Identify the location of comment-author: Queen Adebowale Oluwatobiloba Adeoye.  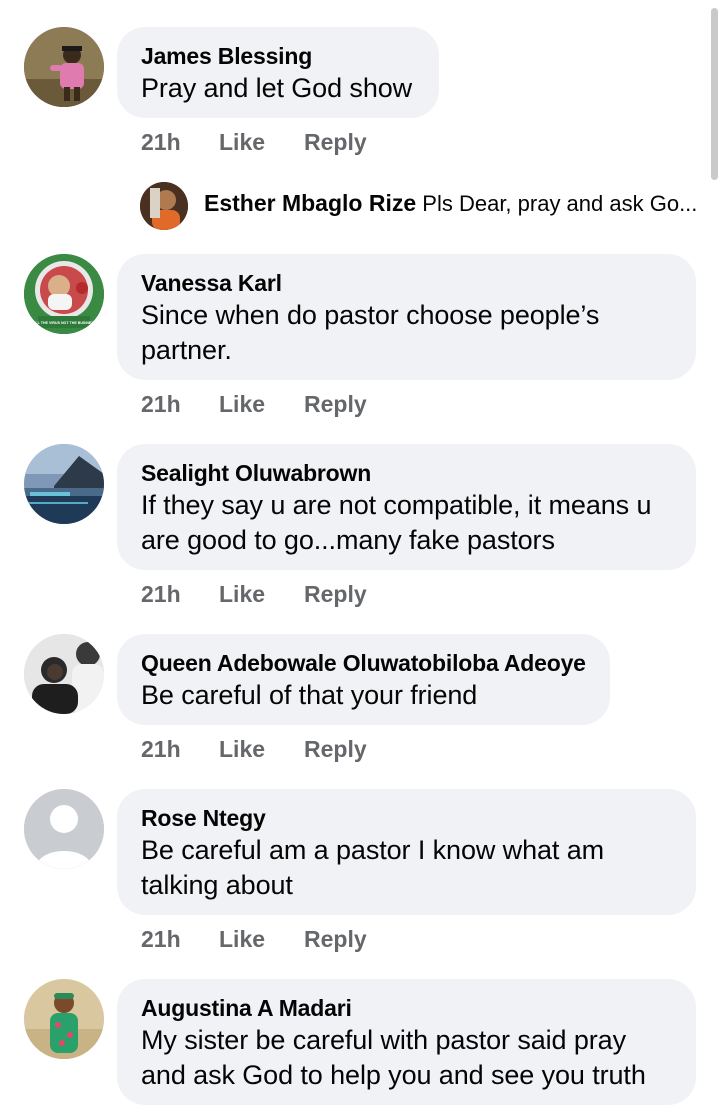
(363, 663).